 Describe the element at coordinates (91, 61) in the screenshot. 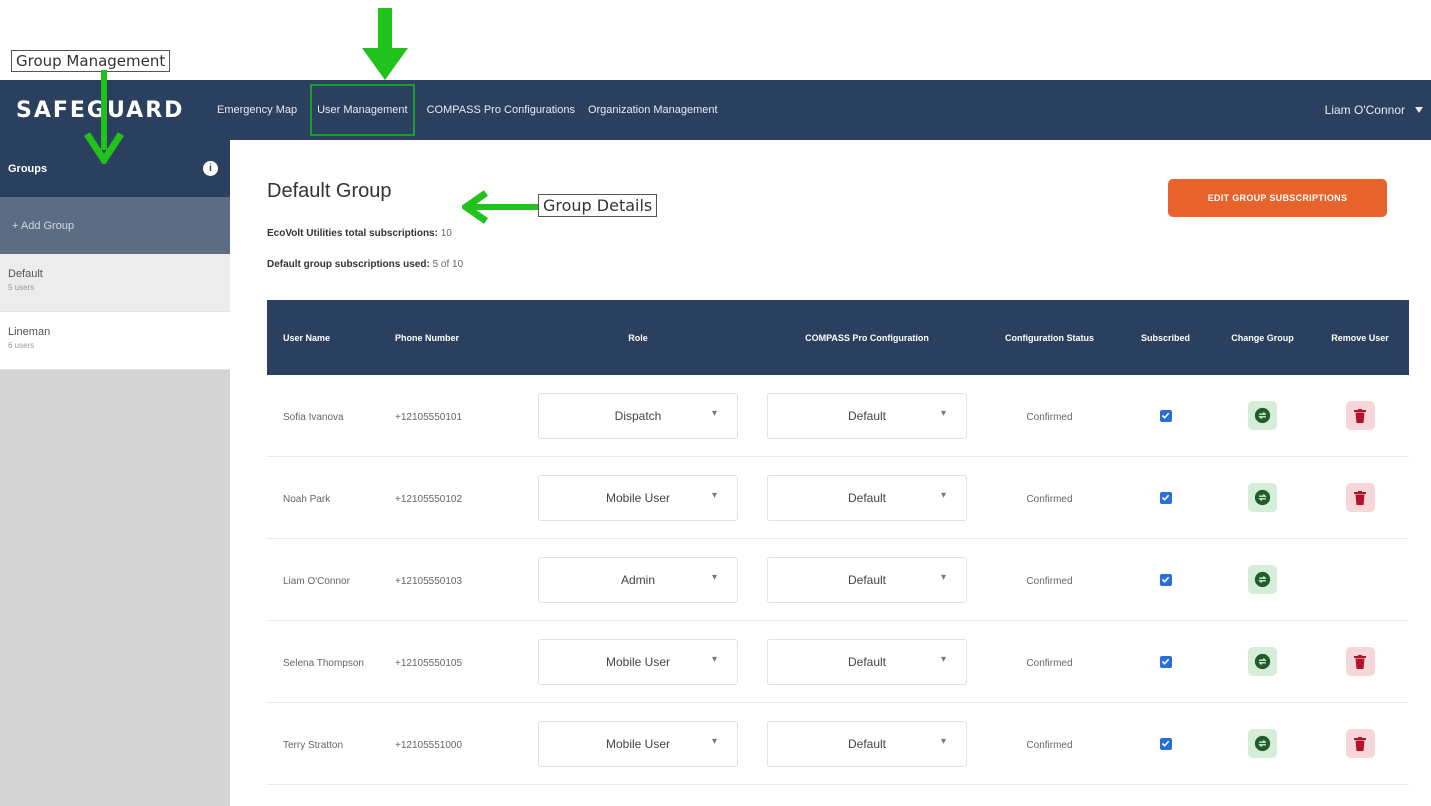

I see `annotation-group-management: Group Management` at that location.